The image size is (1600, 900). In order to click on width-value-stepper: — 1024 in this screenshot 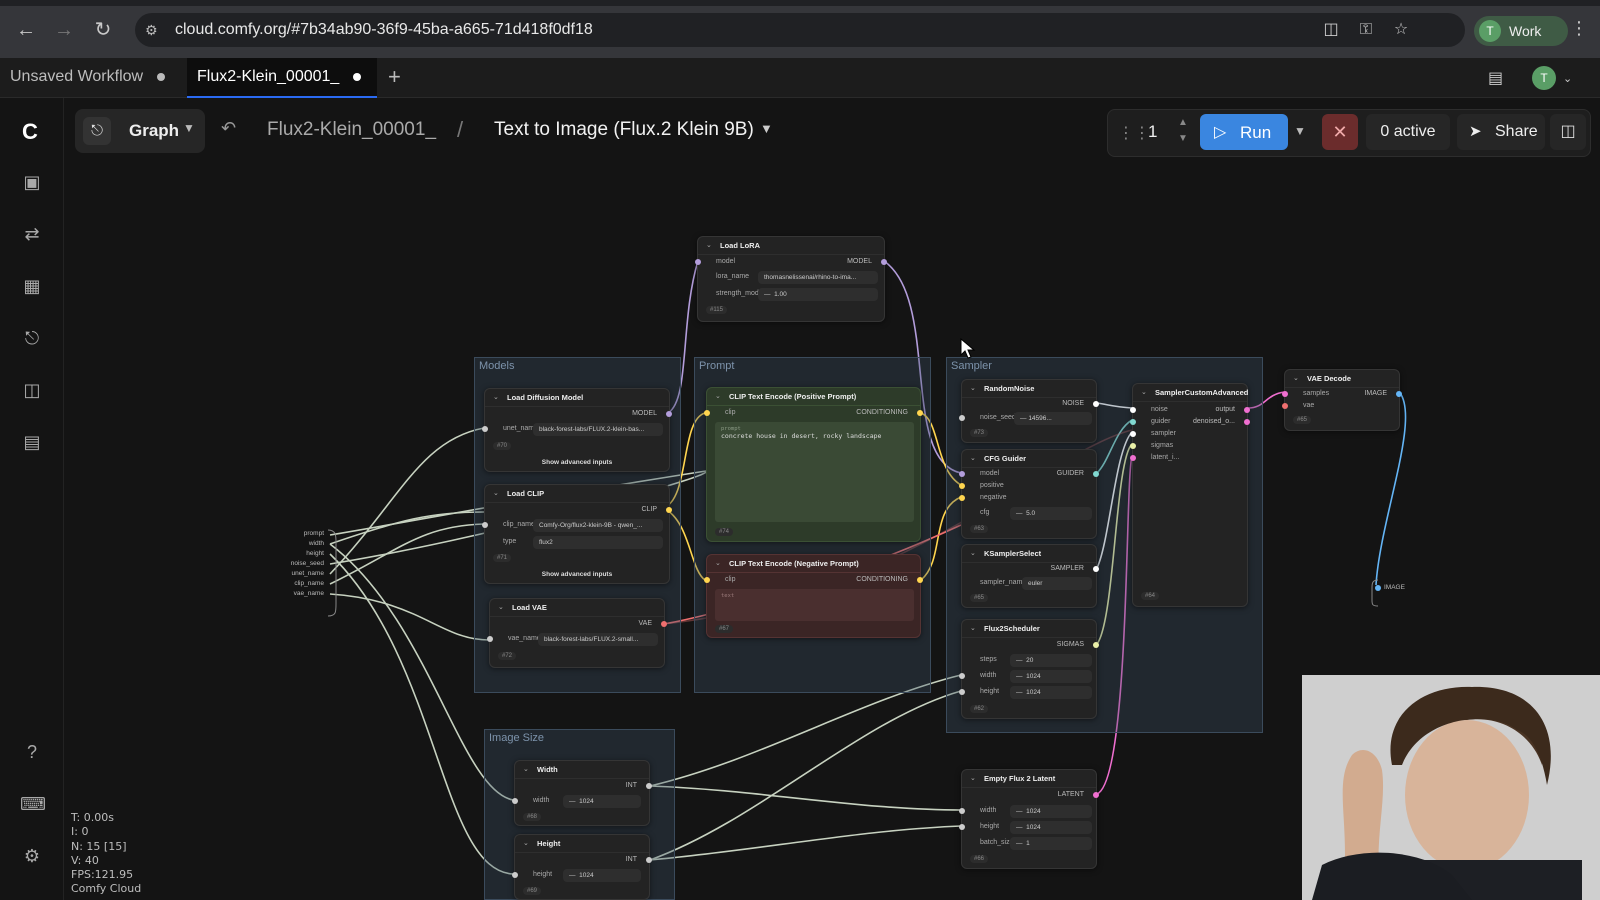, I will do `click(602, 801)`.